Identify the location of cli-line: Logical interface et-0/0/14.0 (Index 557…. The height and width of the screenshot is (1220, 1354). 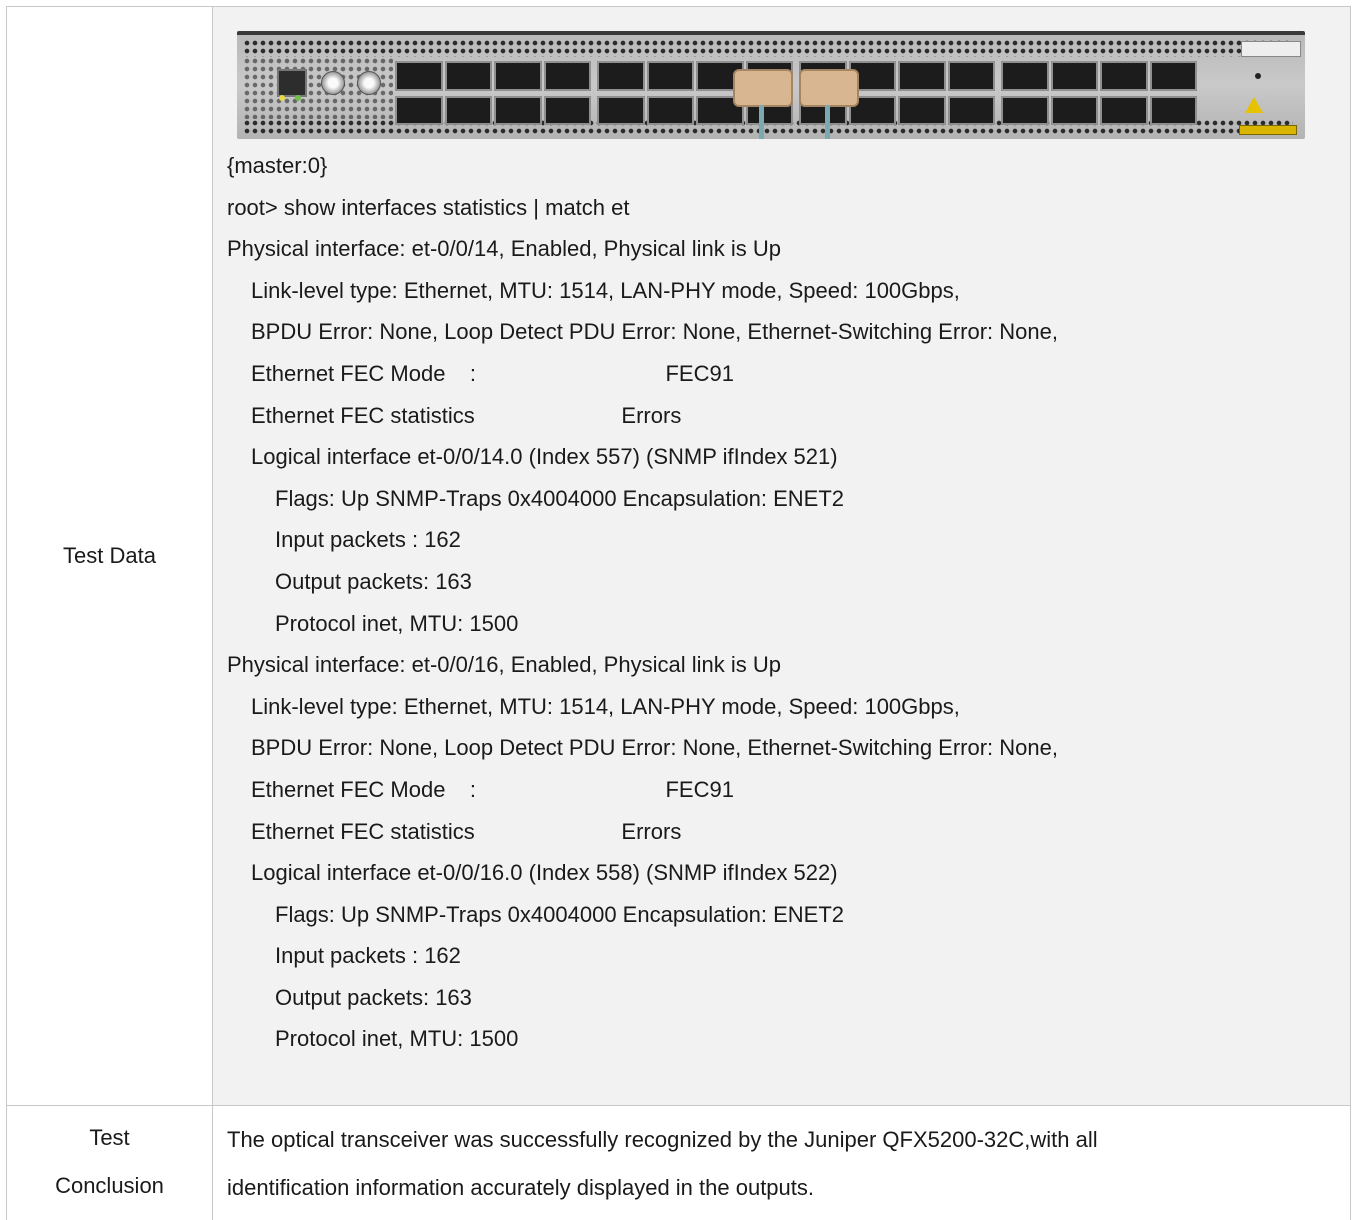
(544, 457).